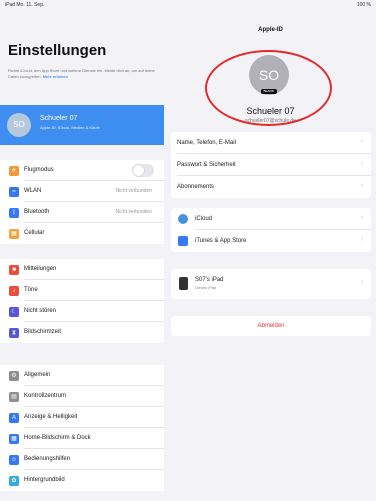  I want to click on gear-icon: ⚙, so click(14, 376).